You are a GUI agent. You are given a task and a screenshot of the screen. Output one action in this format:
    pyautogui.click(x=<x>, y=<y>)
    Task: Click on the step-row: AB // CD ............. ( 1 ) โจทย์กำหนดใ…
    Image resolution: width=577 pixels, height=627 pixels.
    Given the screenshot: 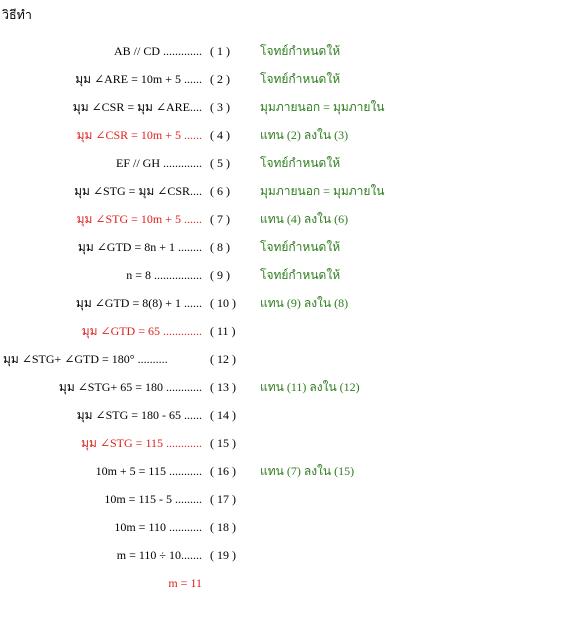 What is the action you would take?
    pyautogui.click(x=288, y=51)
    